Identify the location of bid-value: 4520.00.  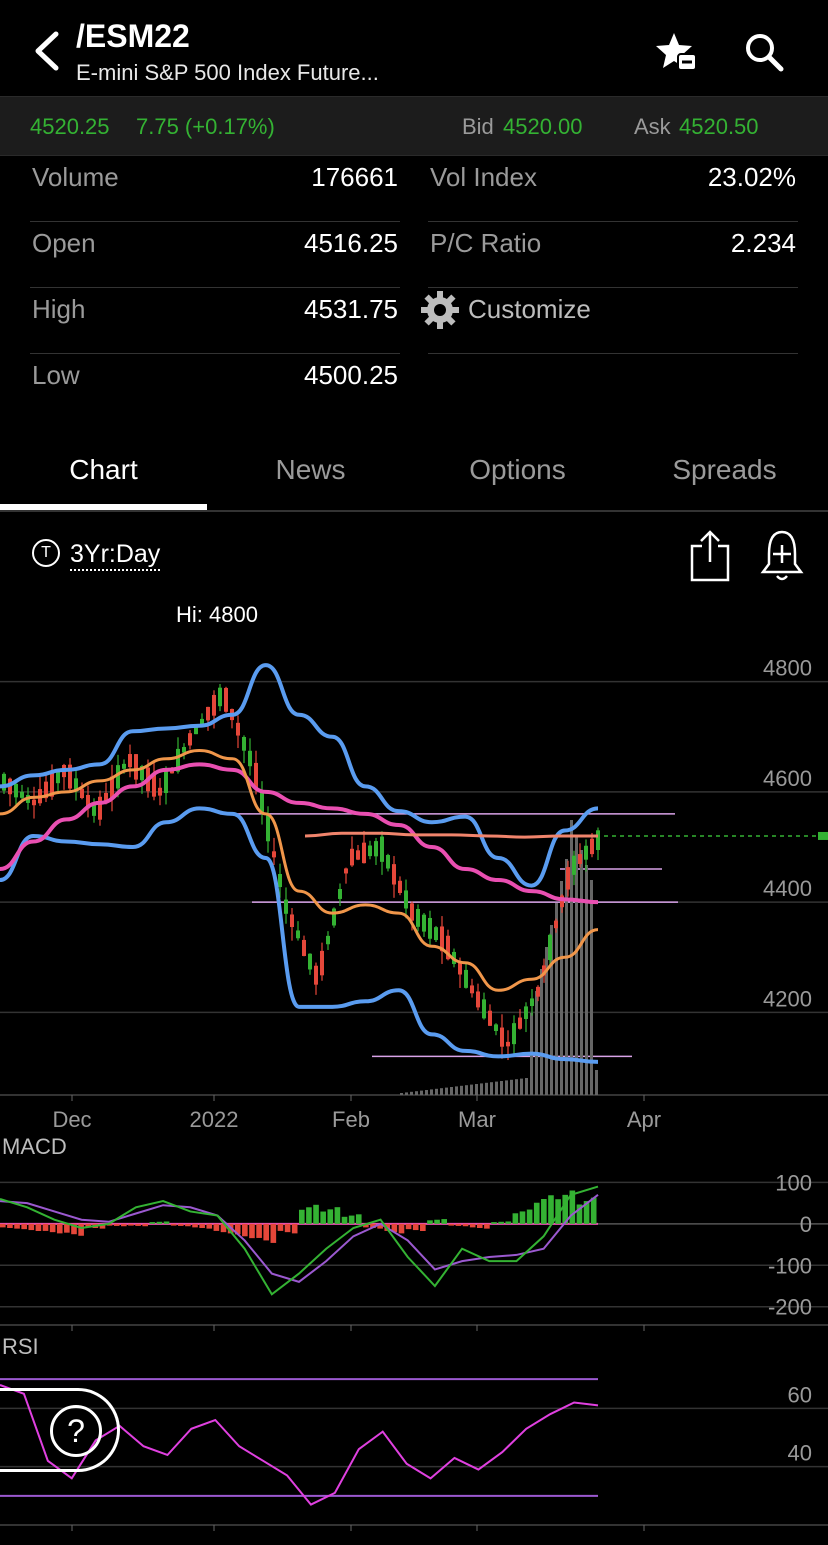
(543, 126).